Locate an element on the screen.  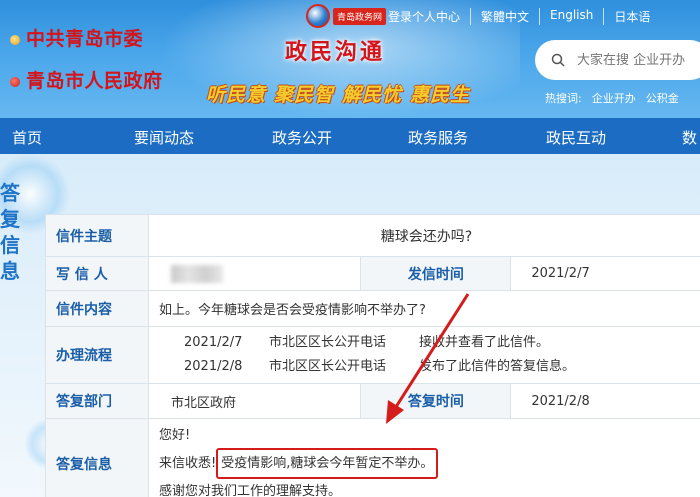
reply-body: 来信收悉! 受疫情影响,糖球会今年暂定不举办。 is located at coordinates (426, 463).